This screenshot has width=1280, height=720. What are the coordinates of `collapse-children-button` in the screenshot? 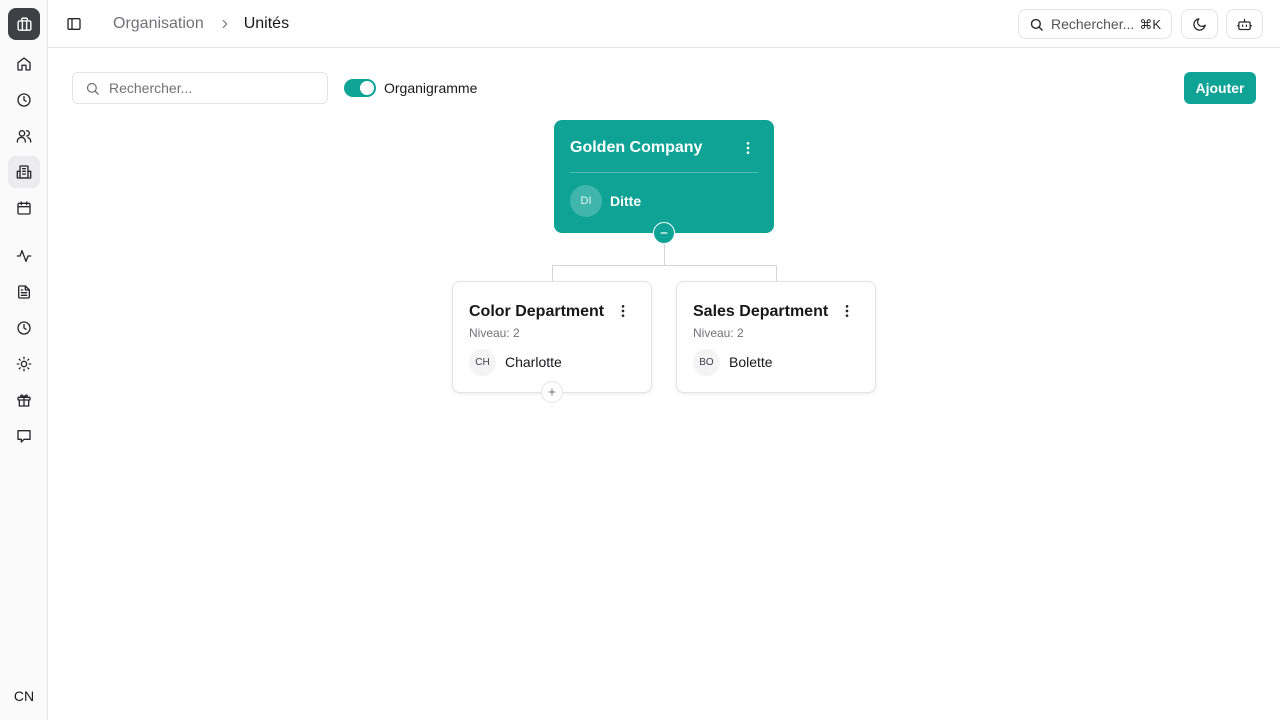 It's located at (664, 233).